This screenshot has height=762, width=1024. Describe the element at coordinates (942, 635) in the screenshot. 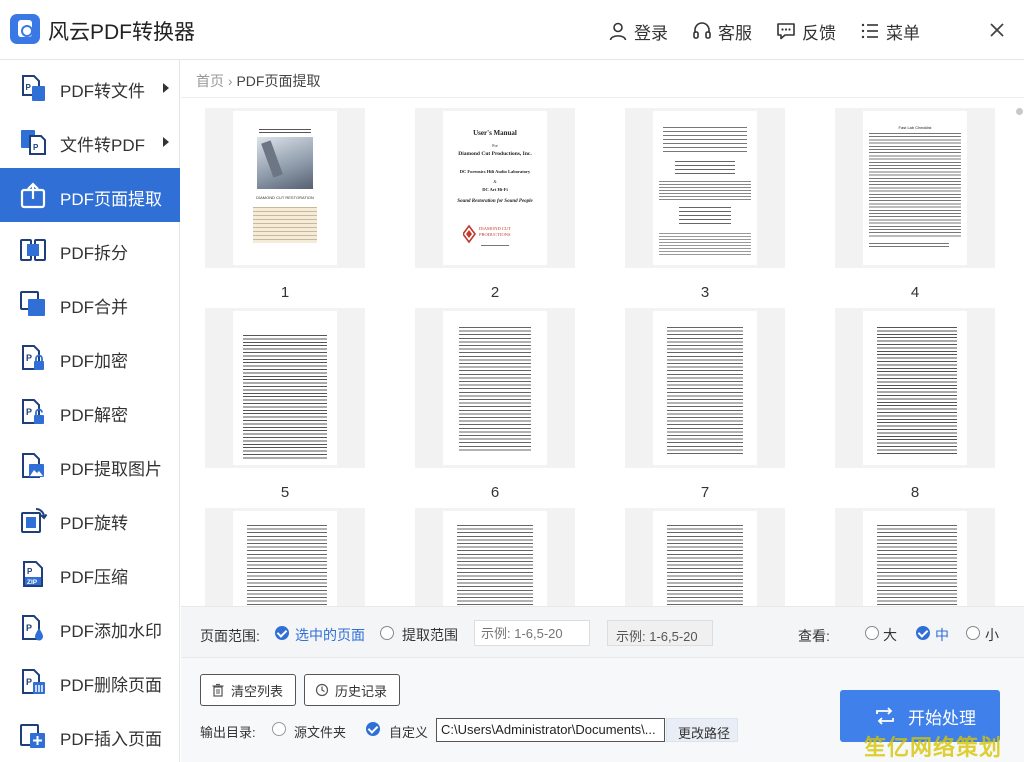

I see `size-medium-label: 中` at that location.